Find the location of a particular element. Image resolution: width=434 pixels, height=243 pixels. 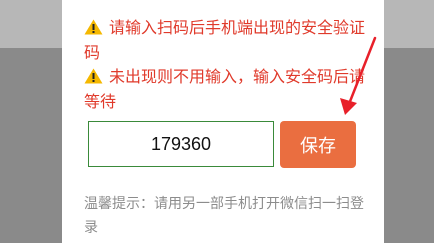

security-code-input is located at coordinates (181, 144).